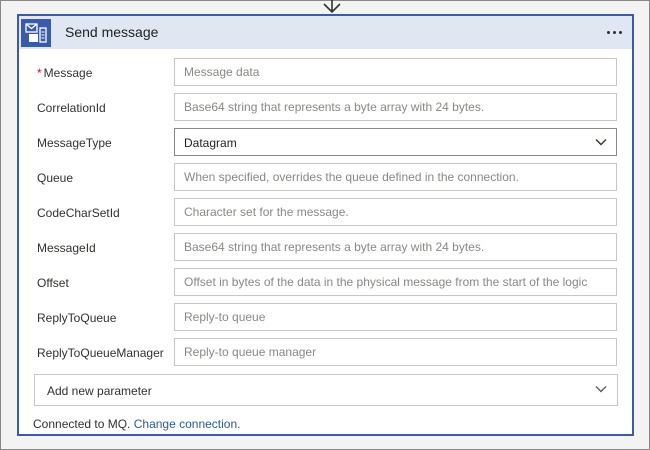  What do you see at coordinates (39, 73) in the screenshot?
I see `required-marker: *` at bounding box center [39, 73].